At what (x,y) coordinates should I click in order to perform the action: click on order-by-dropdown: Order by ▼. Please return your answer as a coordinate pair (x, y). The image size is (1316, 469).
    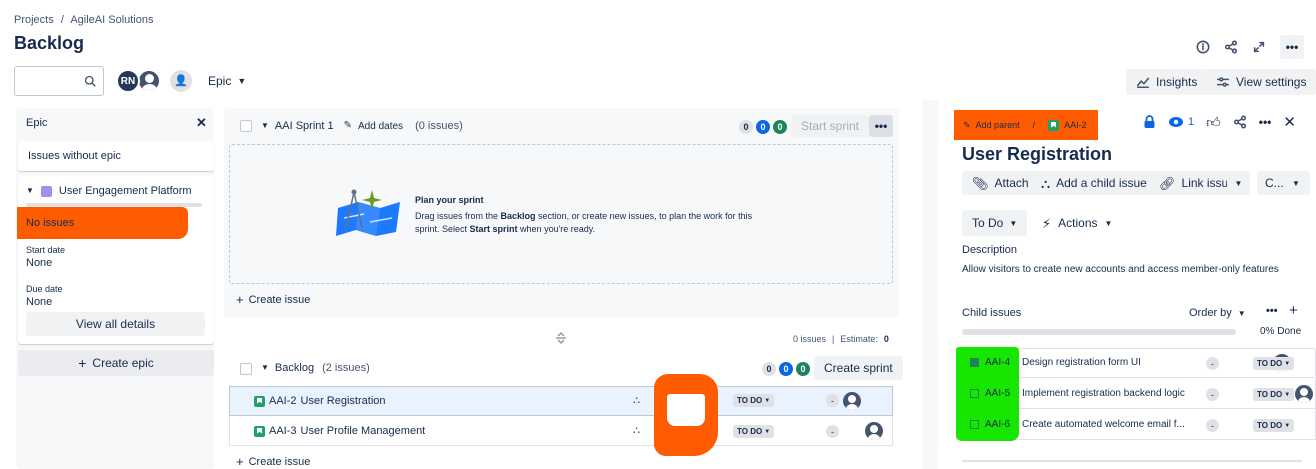
    Looking at the image, I should click on (1217, 313).